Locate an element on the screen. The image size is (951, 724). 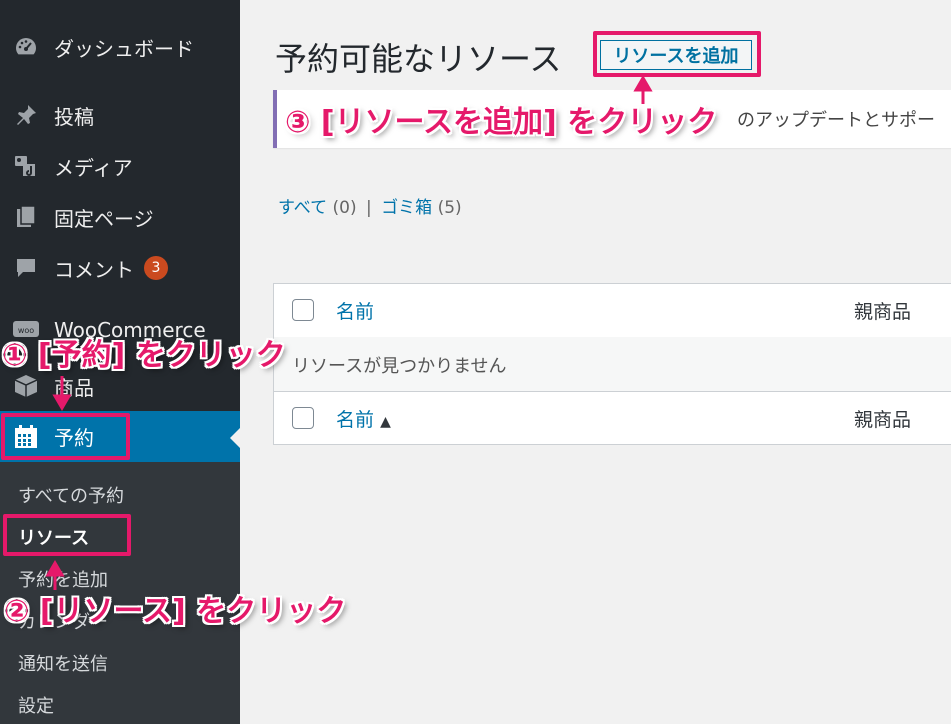
sort-asc-icon: ▲ is located at coordinates (385, 422).